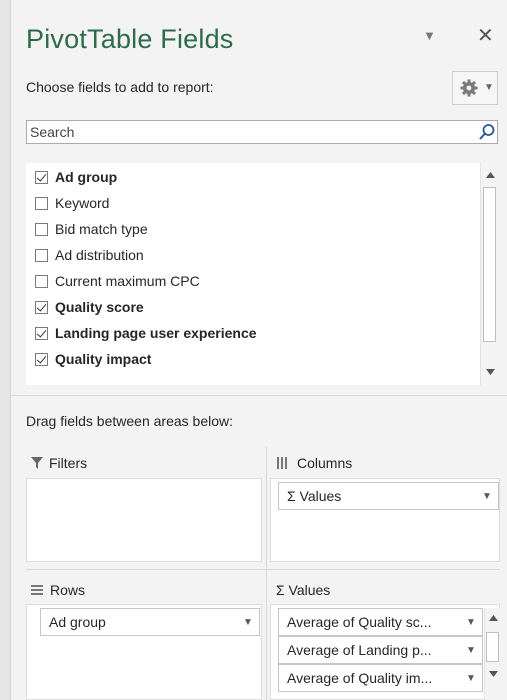 The image size is (507, 700). Describe the element at coordinates (144, 652) in the screenshot. I see `rows-drop-area: Ad group ▼` at that location.